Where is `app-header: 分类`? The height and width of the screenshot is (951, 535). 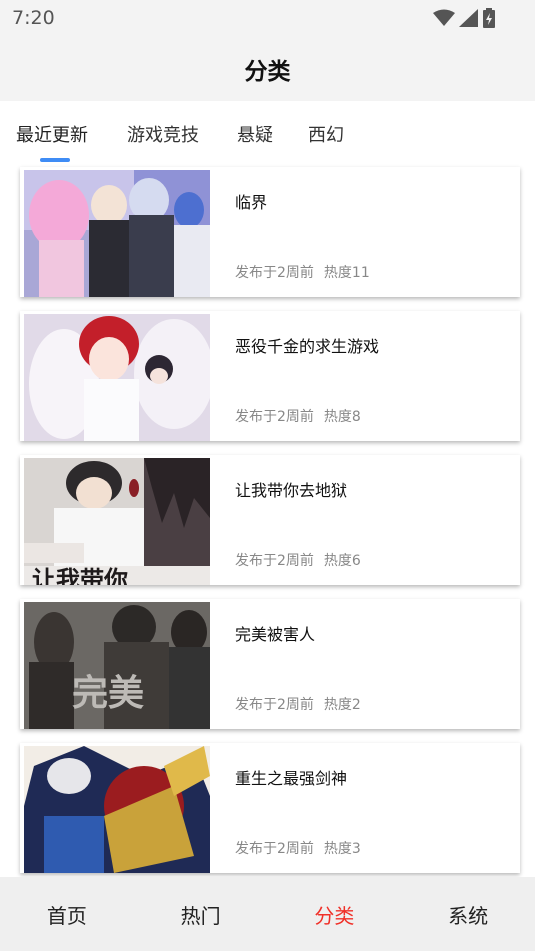 app-header: 分类 is located at coordinates (267, 68).